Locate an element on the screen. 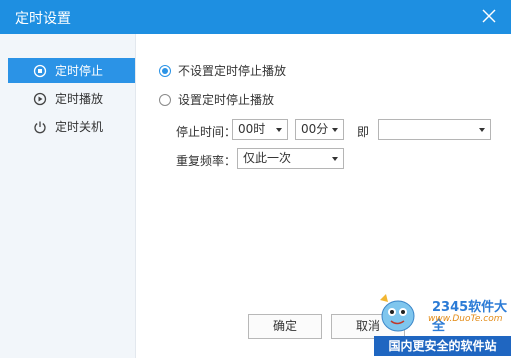 The image size is (511, 358). radio-button is located at coordinates (165, 99).